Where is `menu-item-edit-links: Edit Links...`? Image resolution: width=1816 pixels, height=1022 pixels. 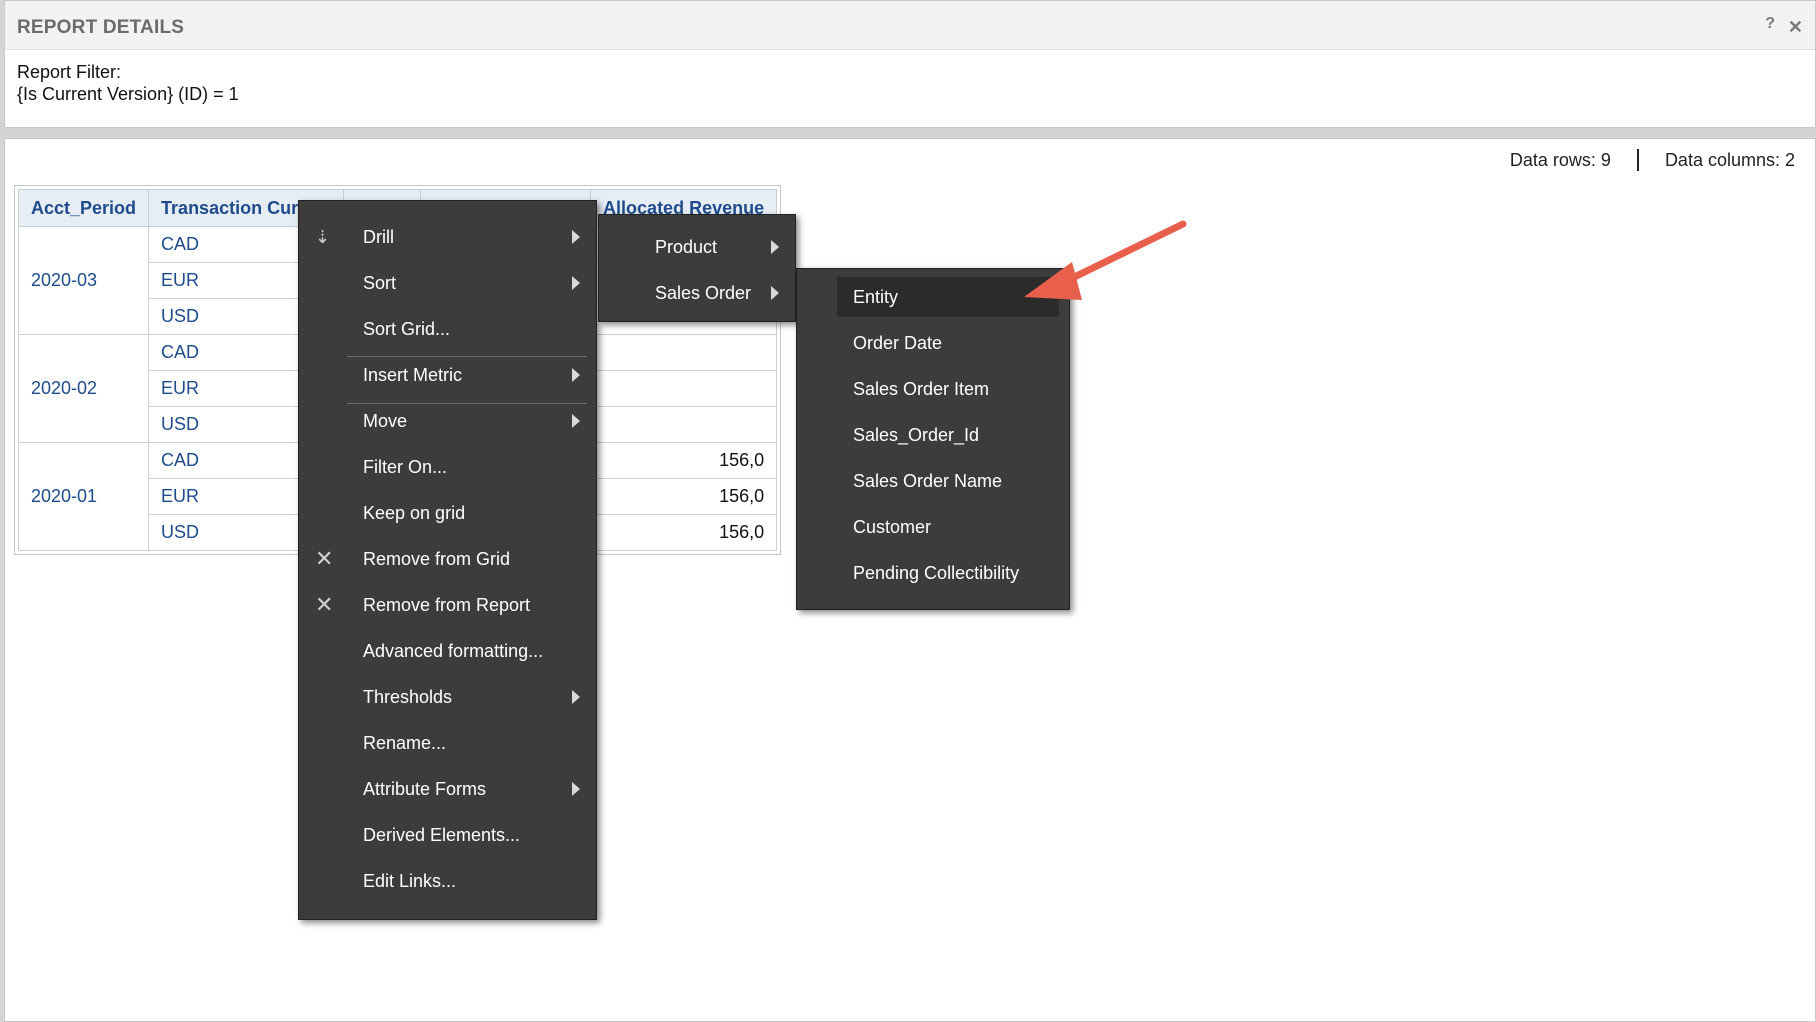 menu-item-edit-links: Edit Links... is located at coordinates (447, 881).